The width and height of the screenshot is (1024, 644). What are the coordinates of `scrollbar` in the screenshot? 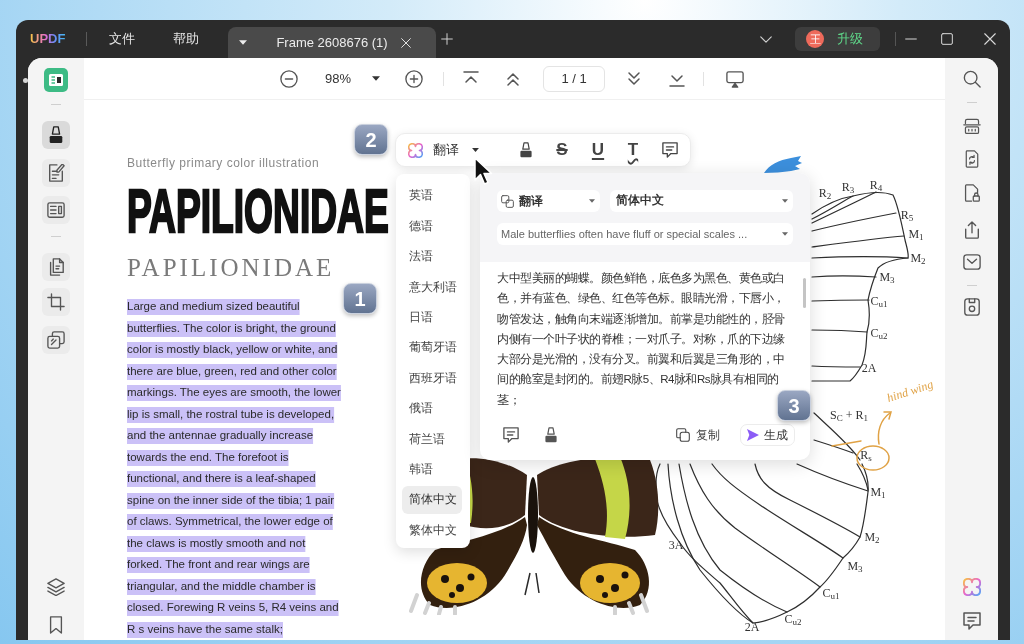 It's located at (804, 293).